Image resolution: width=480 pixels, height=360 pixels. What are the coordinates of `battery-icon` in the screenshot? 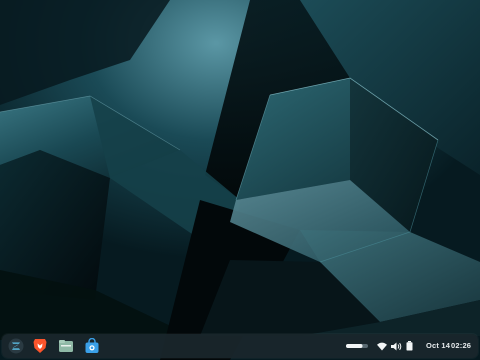 It's located at (409, 346).